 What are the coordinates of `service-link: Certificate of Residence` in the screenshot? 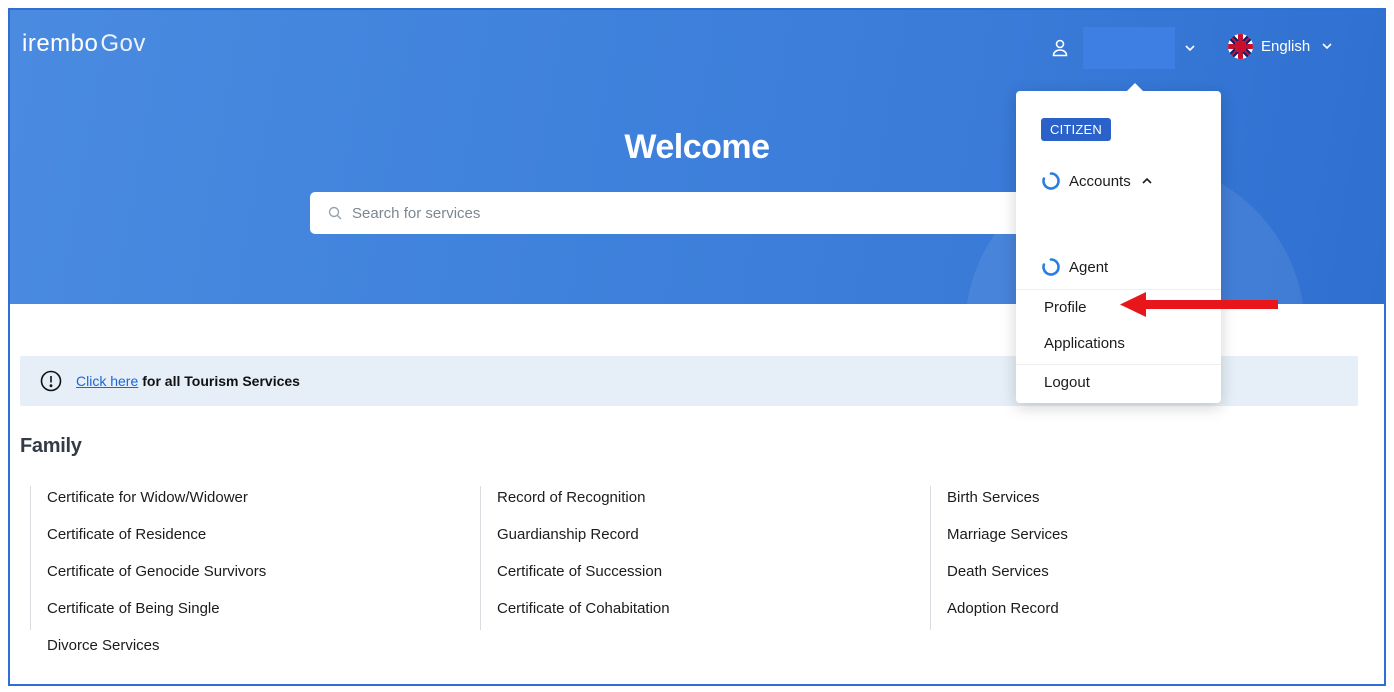 It's located at (156, 541).